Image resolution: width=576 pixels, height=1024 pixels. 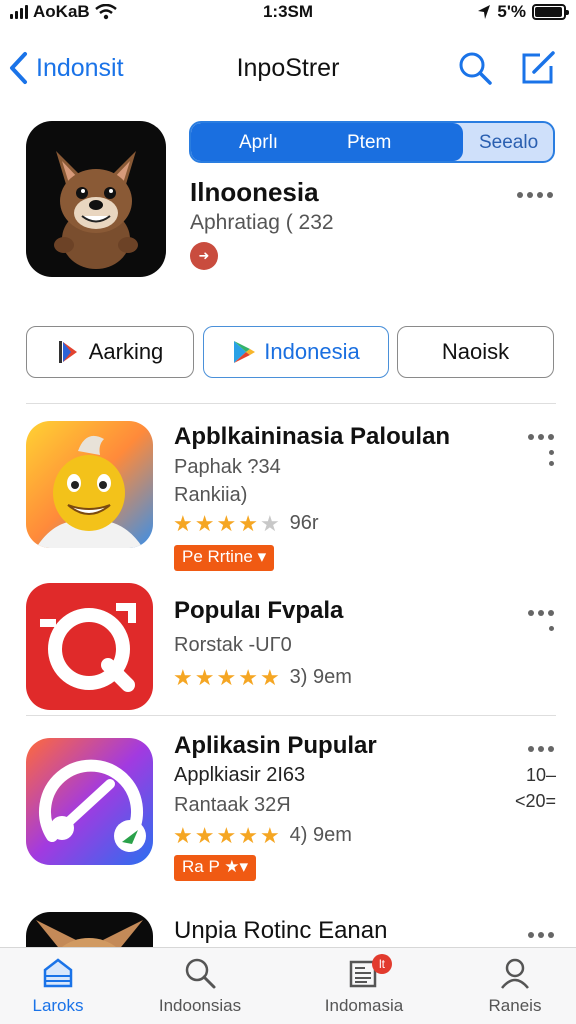 What do you see at coordinates (126, 351) in the screenshot?
I see `chip-ranking-label: Aarking` at bounding box center [126, 351].